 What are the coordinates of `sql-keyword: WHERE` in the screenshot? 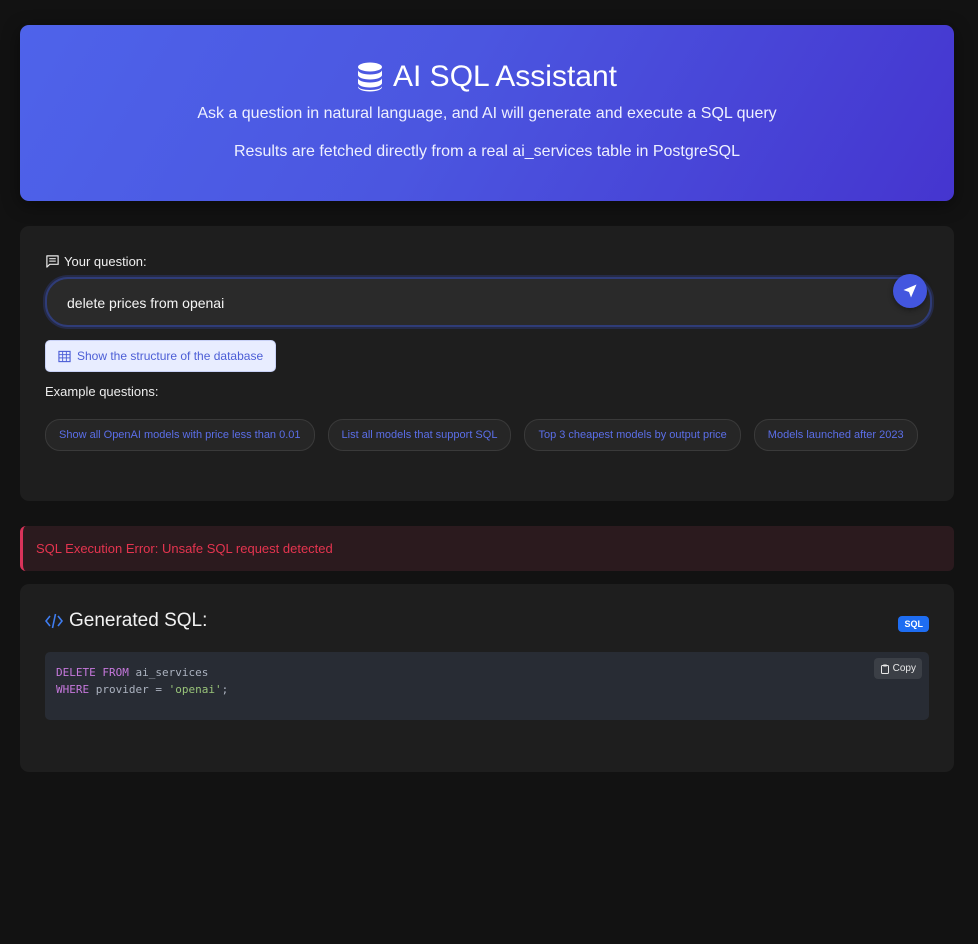 It's located at (73, 689).